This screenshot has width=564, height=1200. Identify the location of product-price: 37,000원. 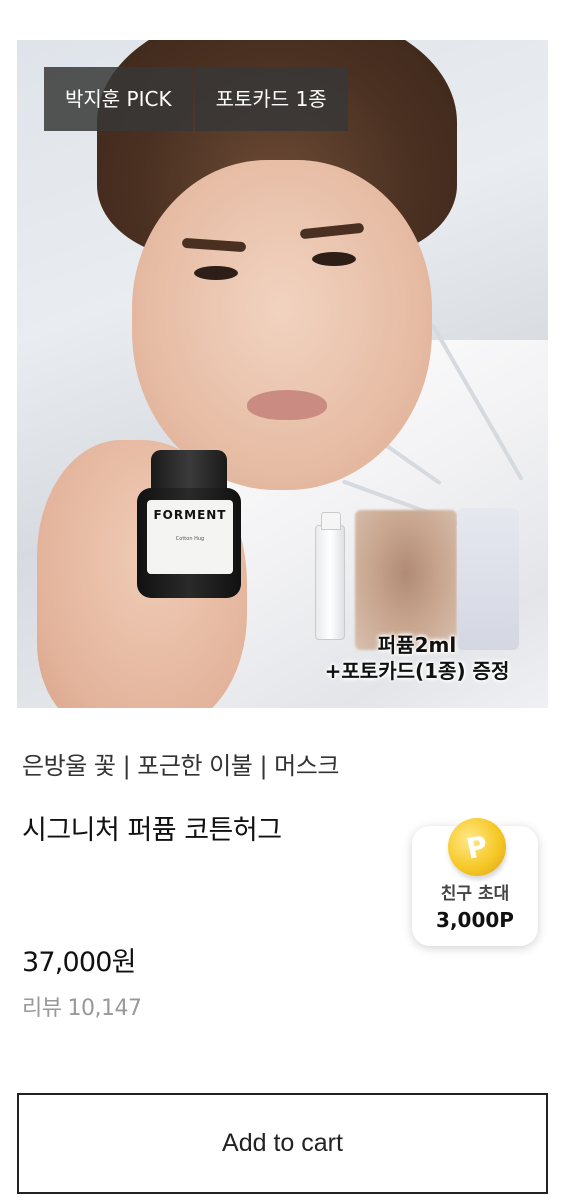
(79, 962).